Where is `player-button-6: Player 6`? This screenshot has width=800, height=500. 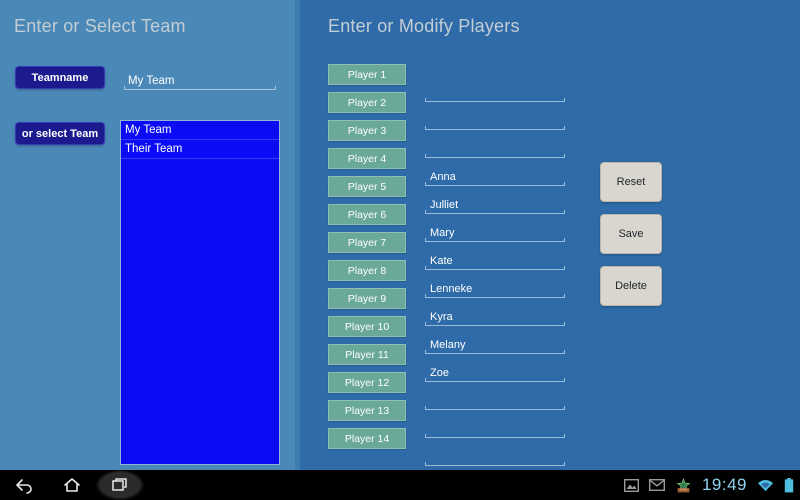
player-button-6: Player 6 is located at coordinates (367, 214).